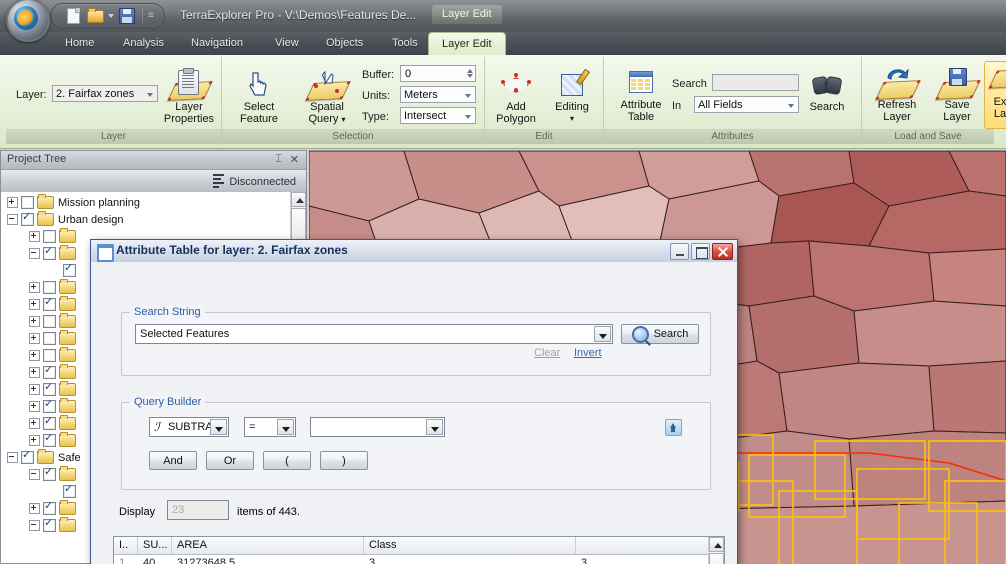 Image resolution: width=1006 pixels, height=564 pixels. What do you see at coordinates (285, 427) in the screenshot?
I see `query-operator-dropdown-arrow-icon` at bounding box center [285, 427].